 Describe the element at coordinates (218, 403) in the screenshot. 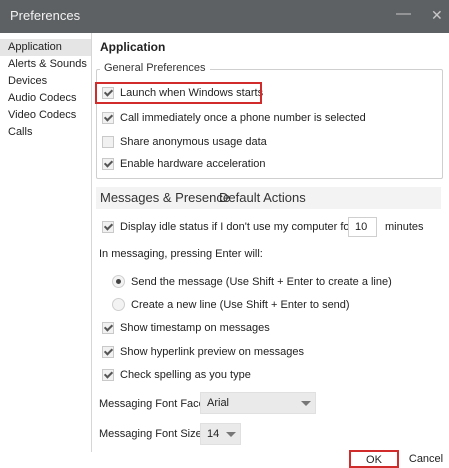

I see `font-face-value: Arial` at that location.